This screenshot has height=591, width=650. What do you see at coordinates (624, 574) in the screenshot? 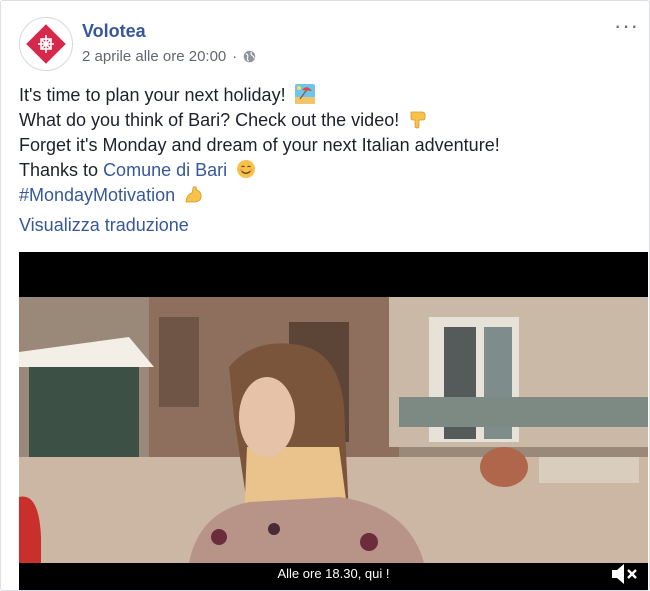
I see `mute-icon` at bounding box center [624, 574].